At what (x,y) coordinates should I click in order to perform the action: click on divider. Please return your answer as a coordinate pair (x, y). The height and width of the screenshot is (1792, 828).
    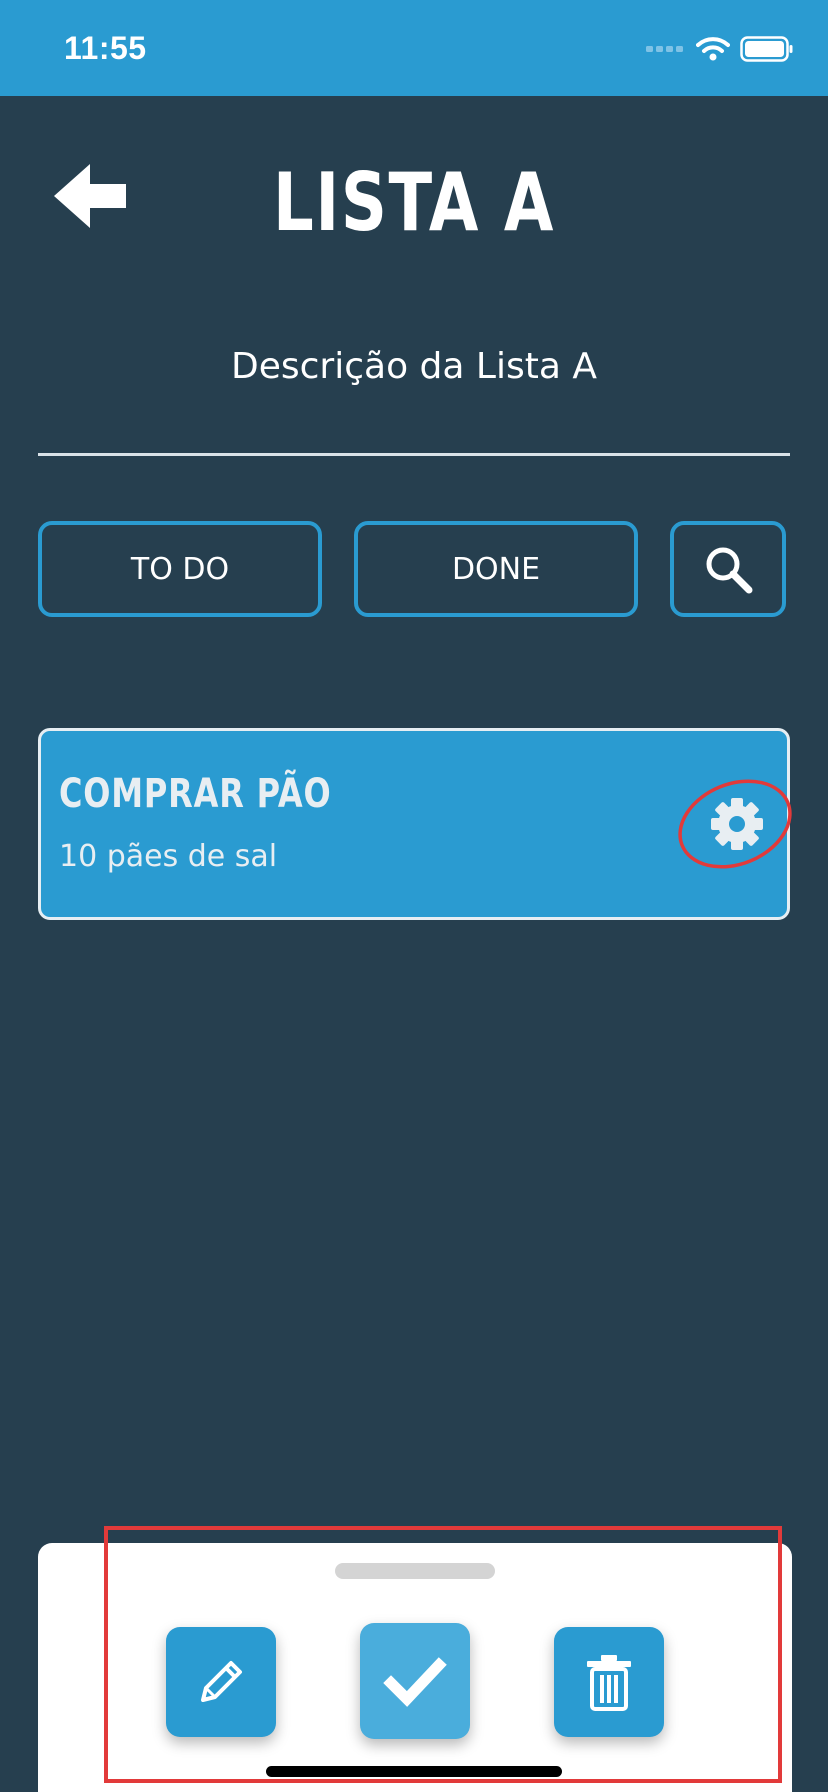
    Looking at the image, I should click on (414, 454).